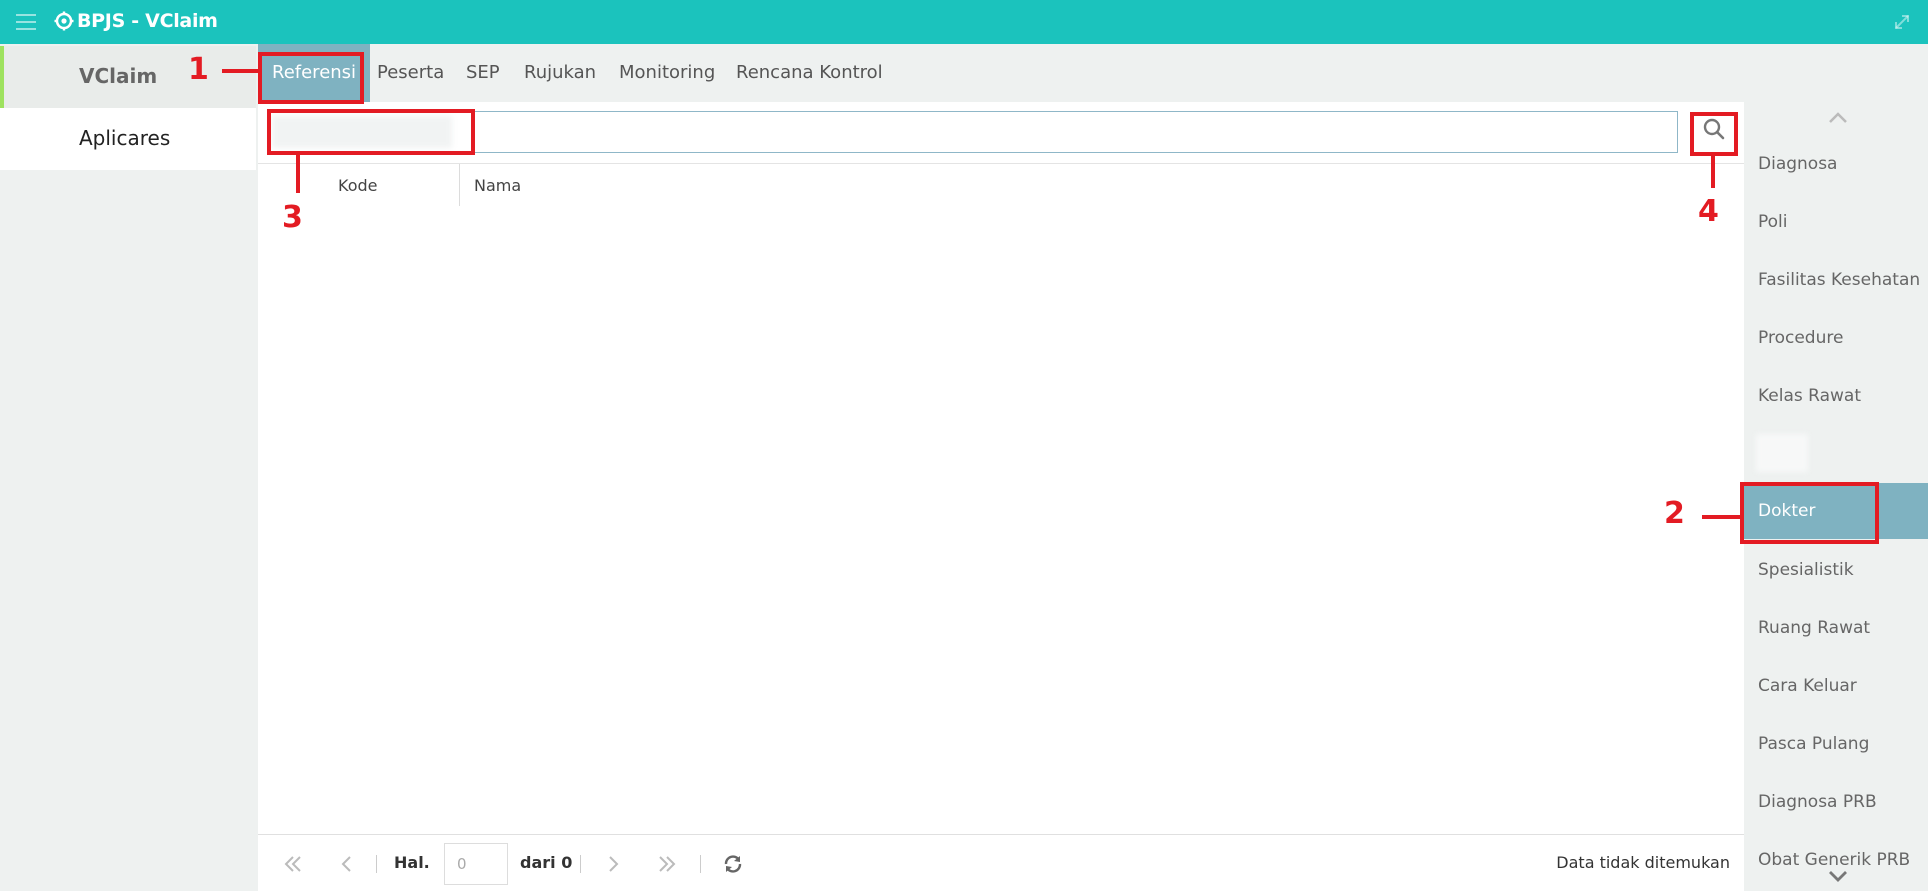 The width and height of the screenshot is (1928, 891). I want to click on page-label: Hal., so click(412, 862).